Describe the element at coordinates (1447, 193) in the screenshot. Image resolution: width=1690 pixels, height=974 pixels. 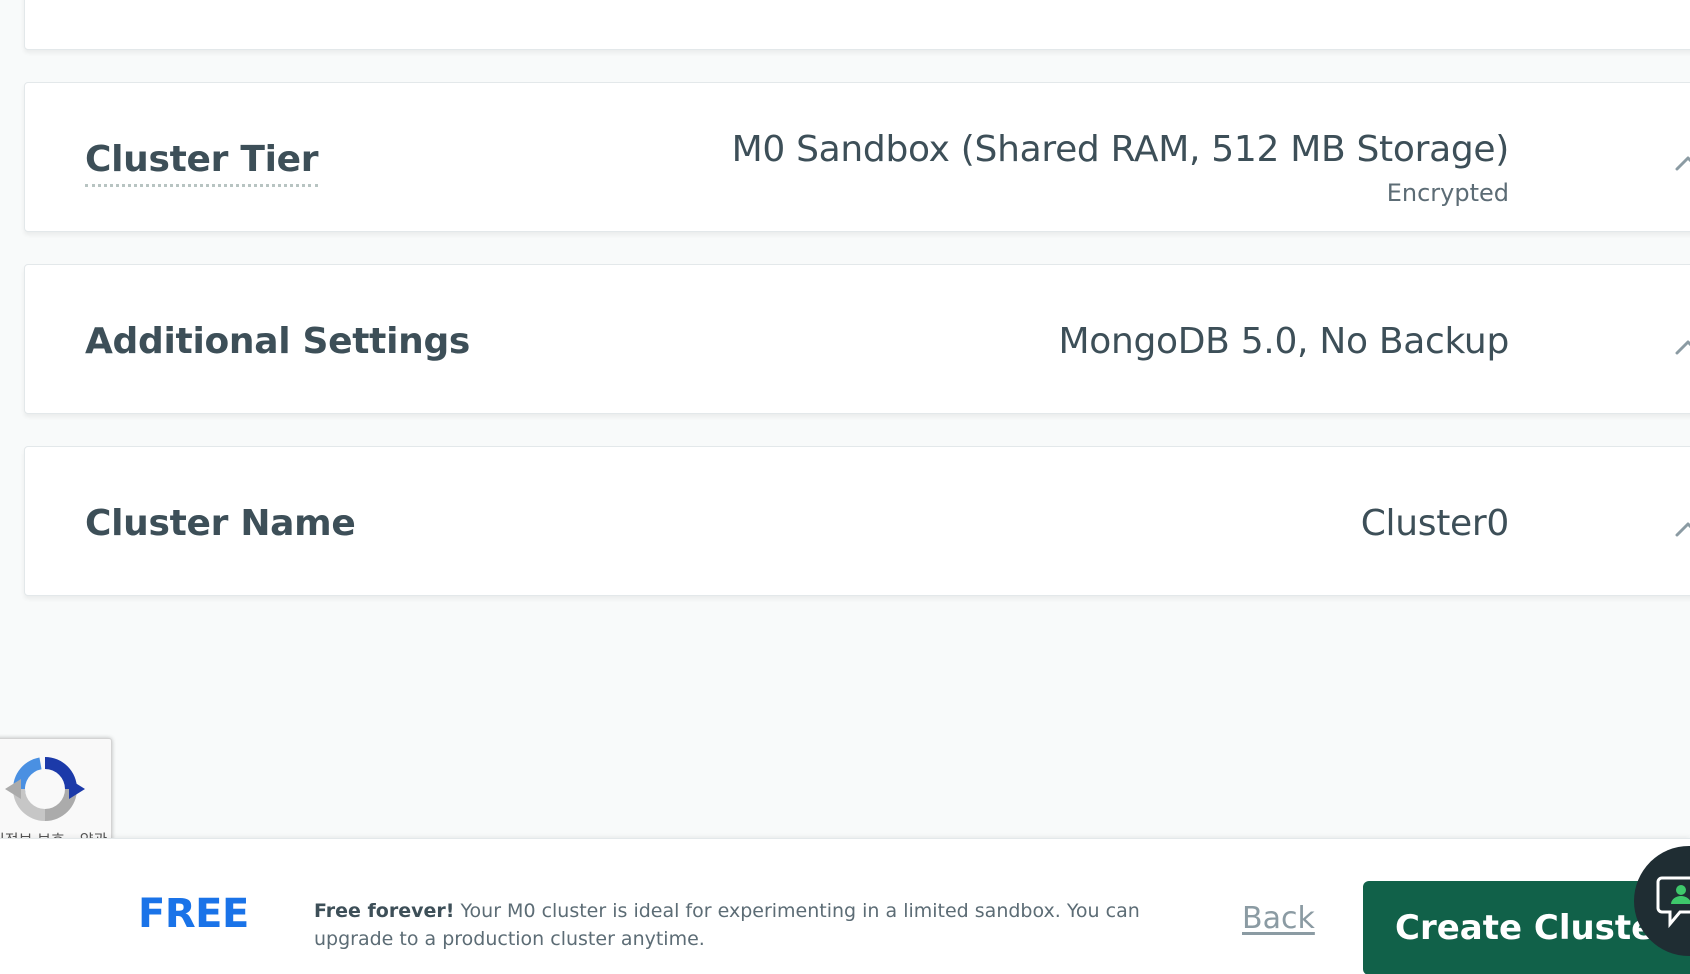
I see `cluster-tier-encrypted: Encrypted` at that location.